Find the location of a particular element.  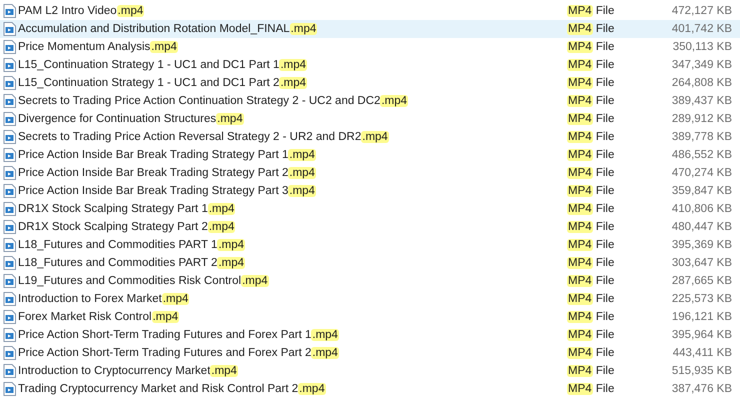

file-row: Price Action Inside Bar Break Trading Strategy Part 2.mp4 MP4 File 470,274 KB is located at coordinates (370, 173).